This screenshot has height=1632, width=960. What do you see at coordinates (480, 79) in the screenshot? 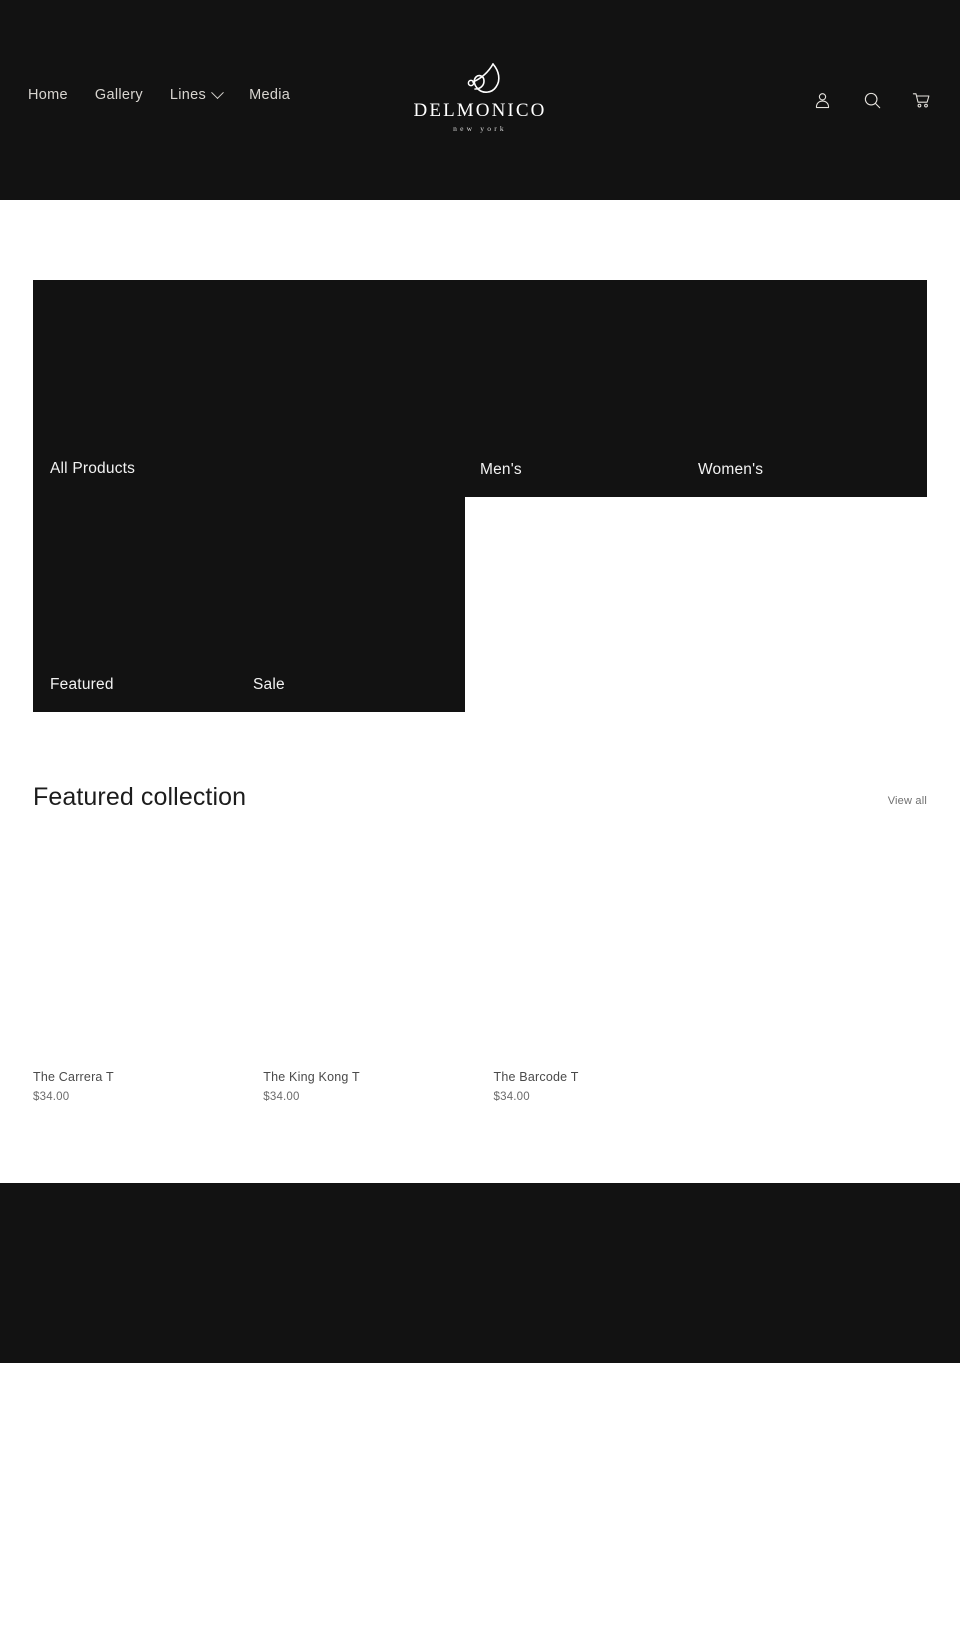
I see `delmonico-monogram-icon` at bounding box center [480, 79].